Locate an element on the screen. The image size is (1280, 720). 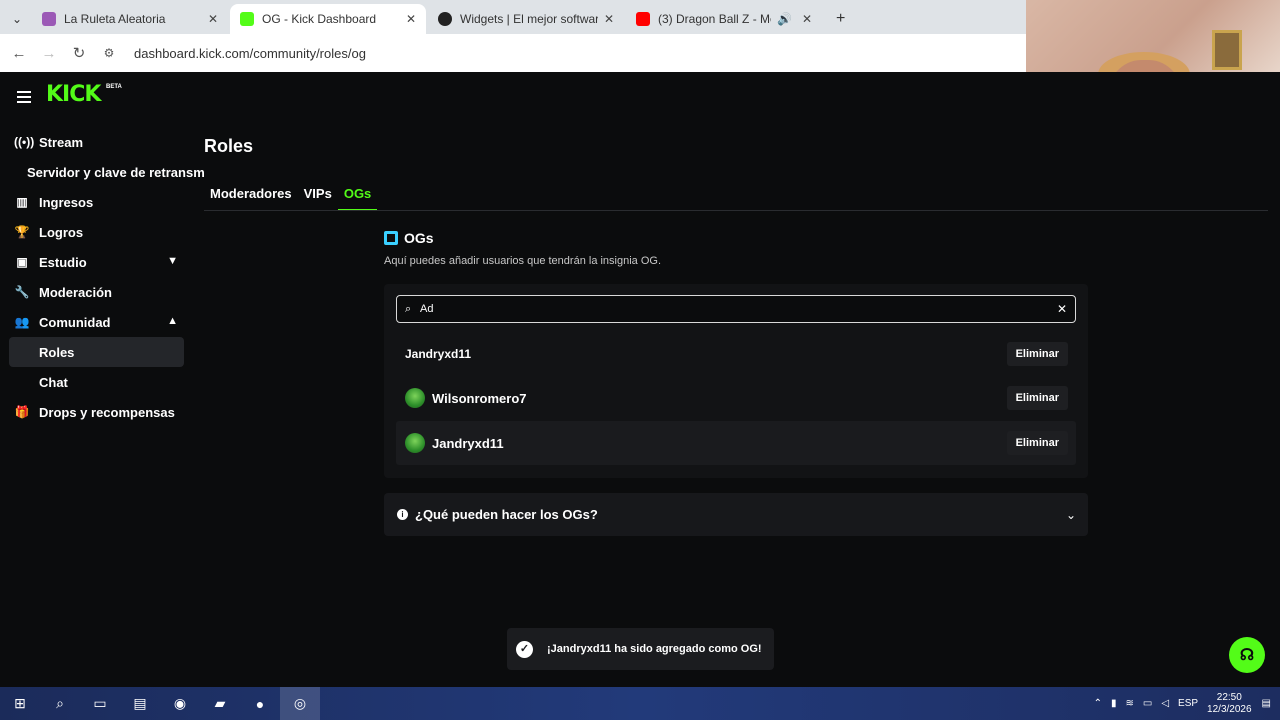
clock-time: 22:50 is located at coordinates (1229, 697).